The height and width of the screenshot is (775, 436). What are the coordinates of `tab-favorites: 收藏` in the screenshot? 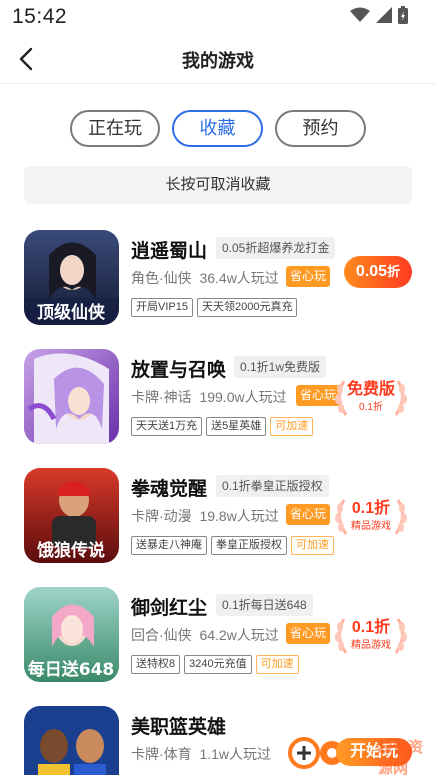 It's located at (217, 128).